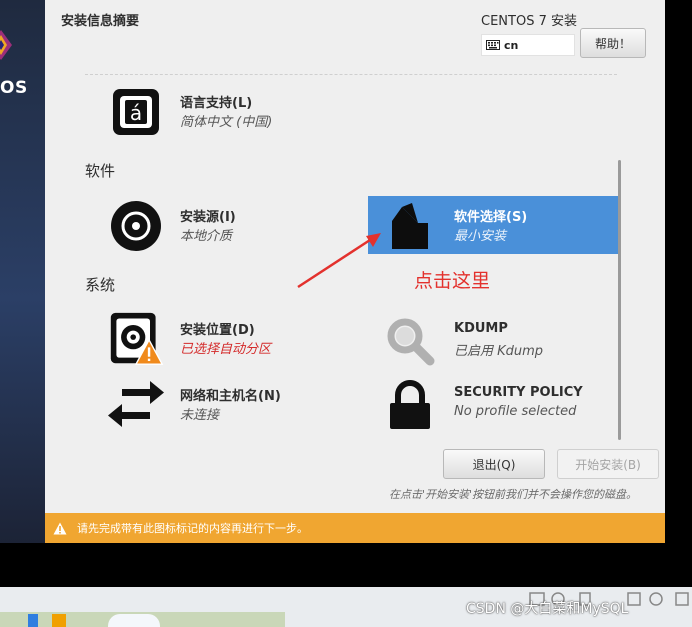 This screenshot has width=692, height=627. Describe the element at coordinates (528, 45) in the screenshot. I see `keyboard-layout-indicator: cn` at that location.